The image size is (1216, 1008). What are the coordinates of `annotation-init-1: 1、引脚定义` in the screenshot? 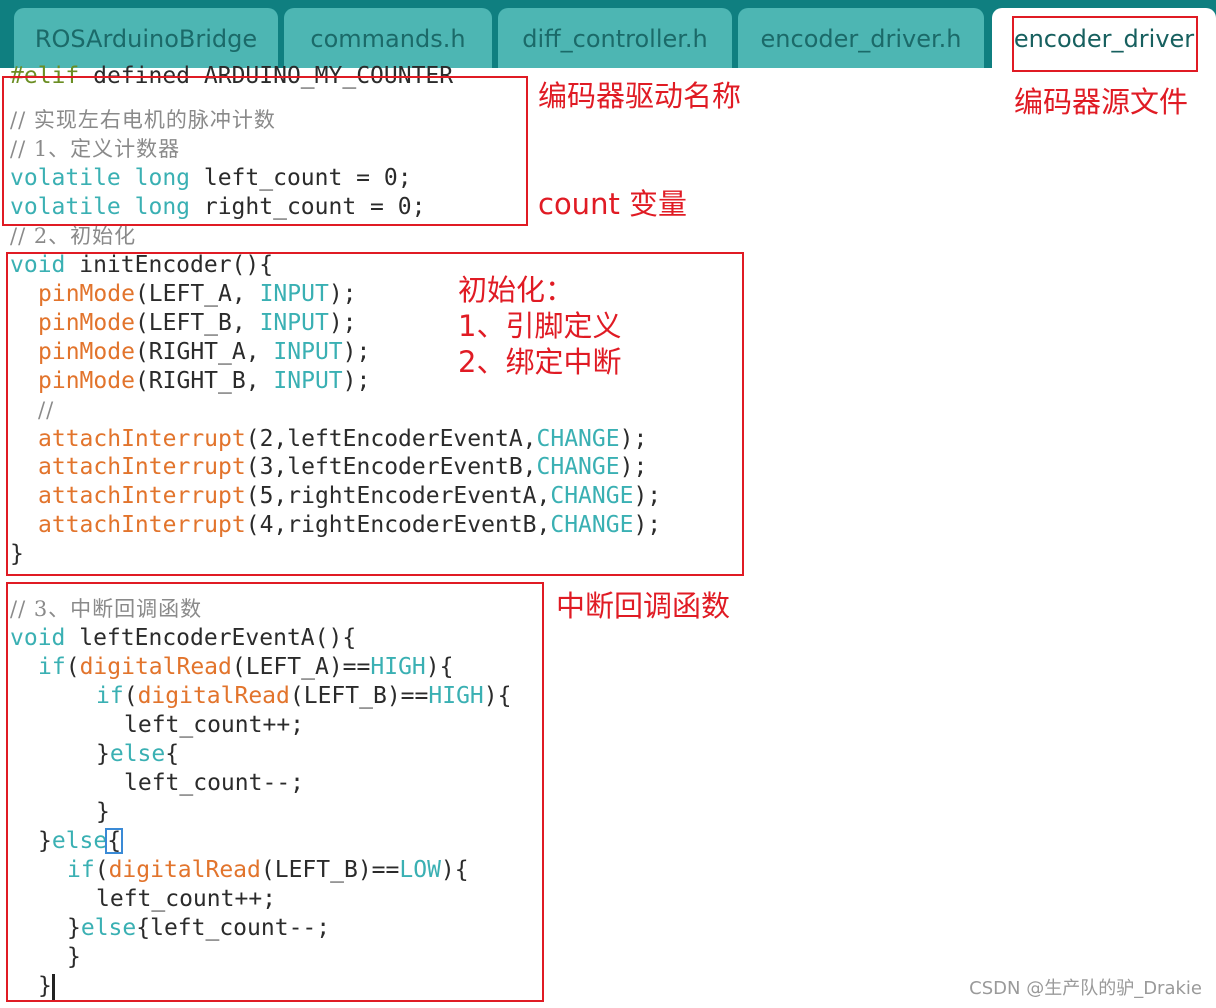 It's located at (540, 326).